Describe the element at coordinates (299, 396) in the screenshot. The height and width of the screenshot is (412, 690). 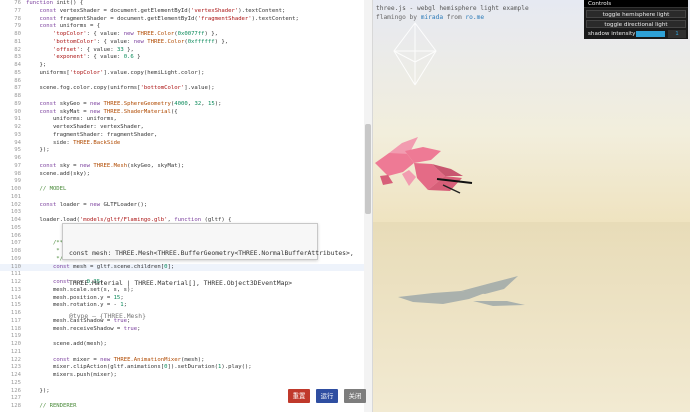
I see `reset-button: 重置` at that location.